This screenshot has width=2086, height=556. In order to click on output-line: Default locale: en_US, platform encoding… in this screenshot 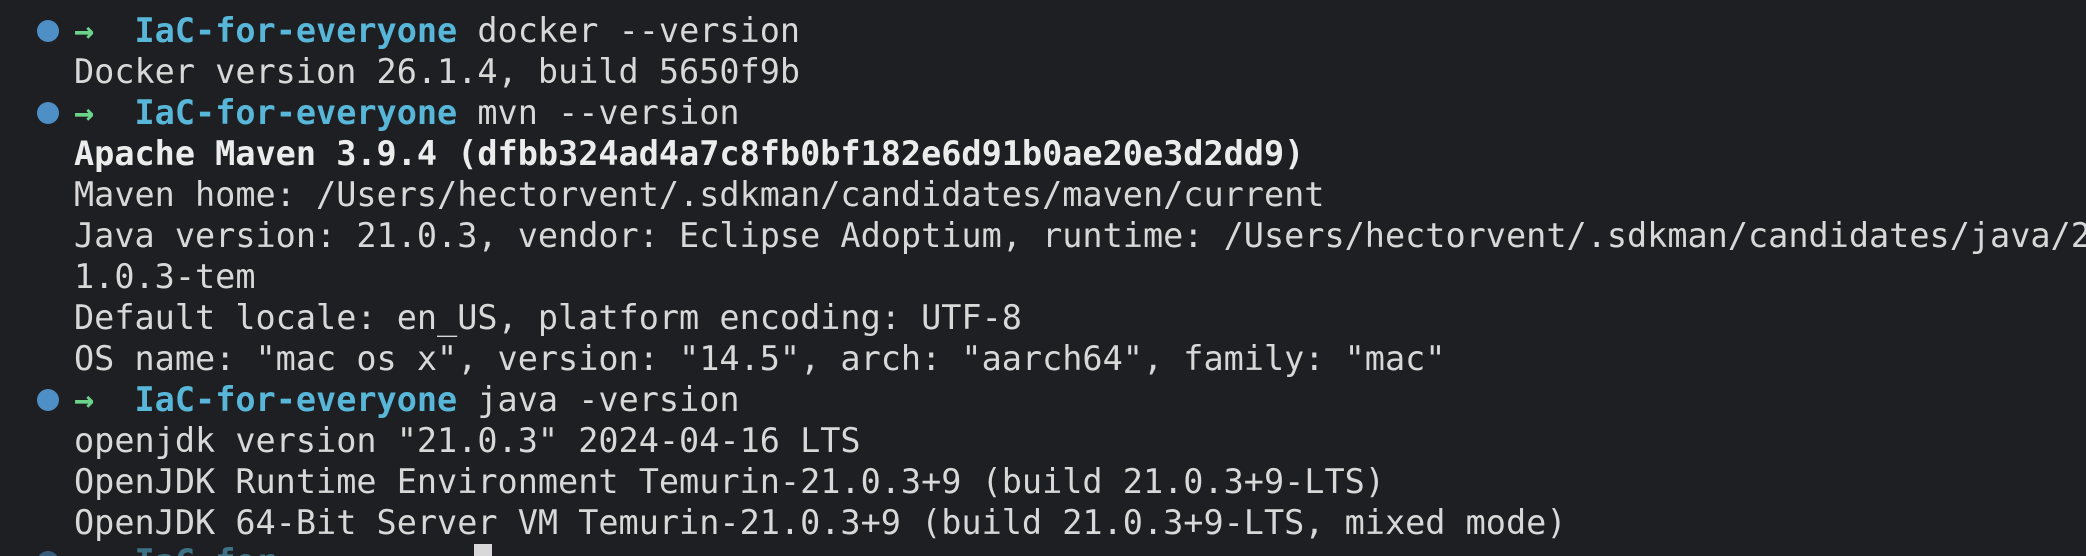, I will do `click(548, 317)`.